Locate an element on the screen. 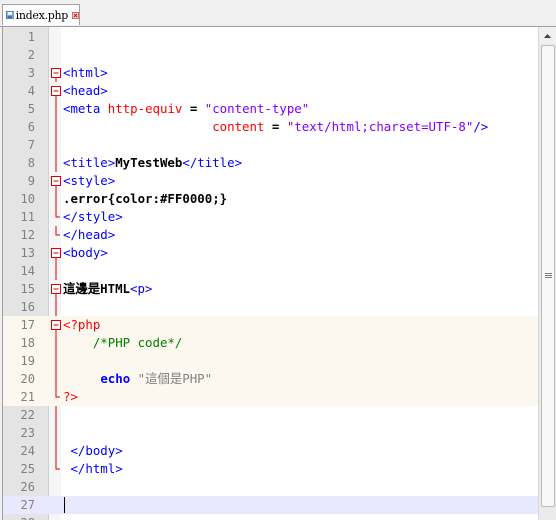 The height and width of the screenshot is (520, 556). save-file-icon is located at coordinates (10, 15).